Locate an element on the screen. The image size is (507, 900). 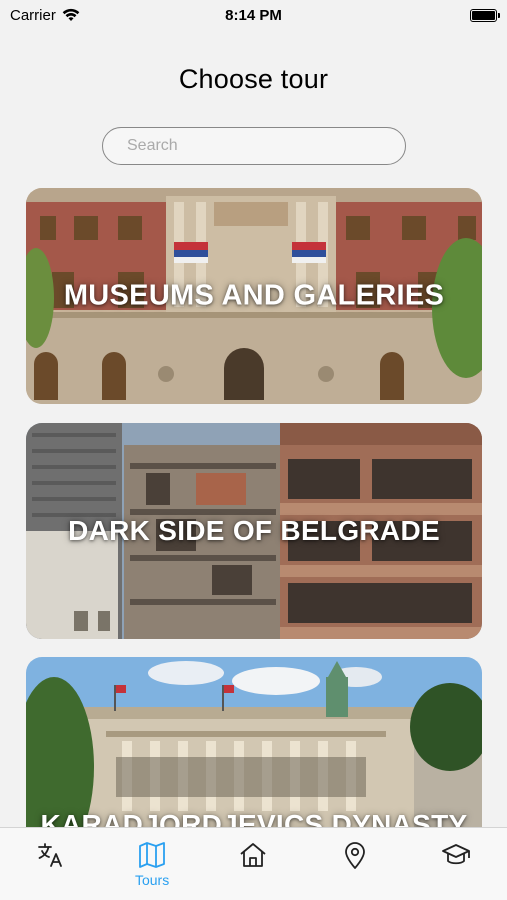
carrier-info: Carrier is located at coordinates (45, 15).